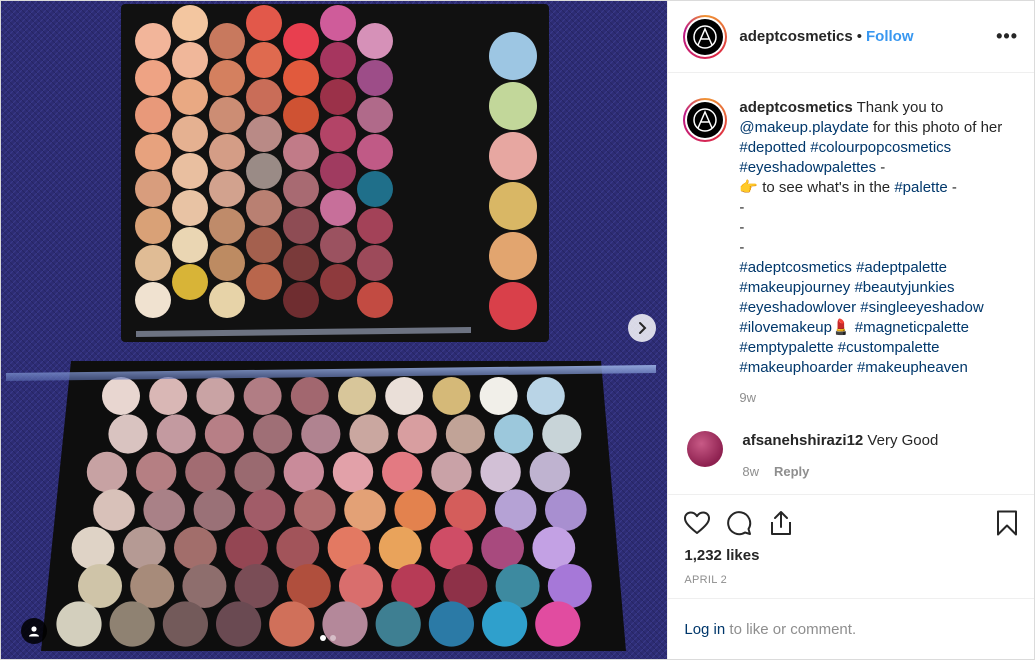 Image resolution: width=1035 pixels, height=660 pixels. I want to click on profile-avatar, so click(705, 36).